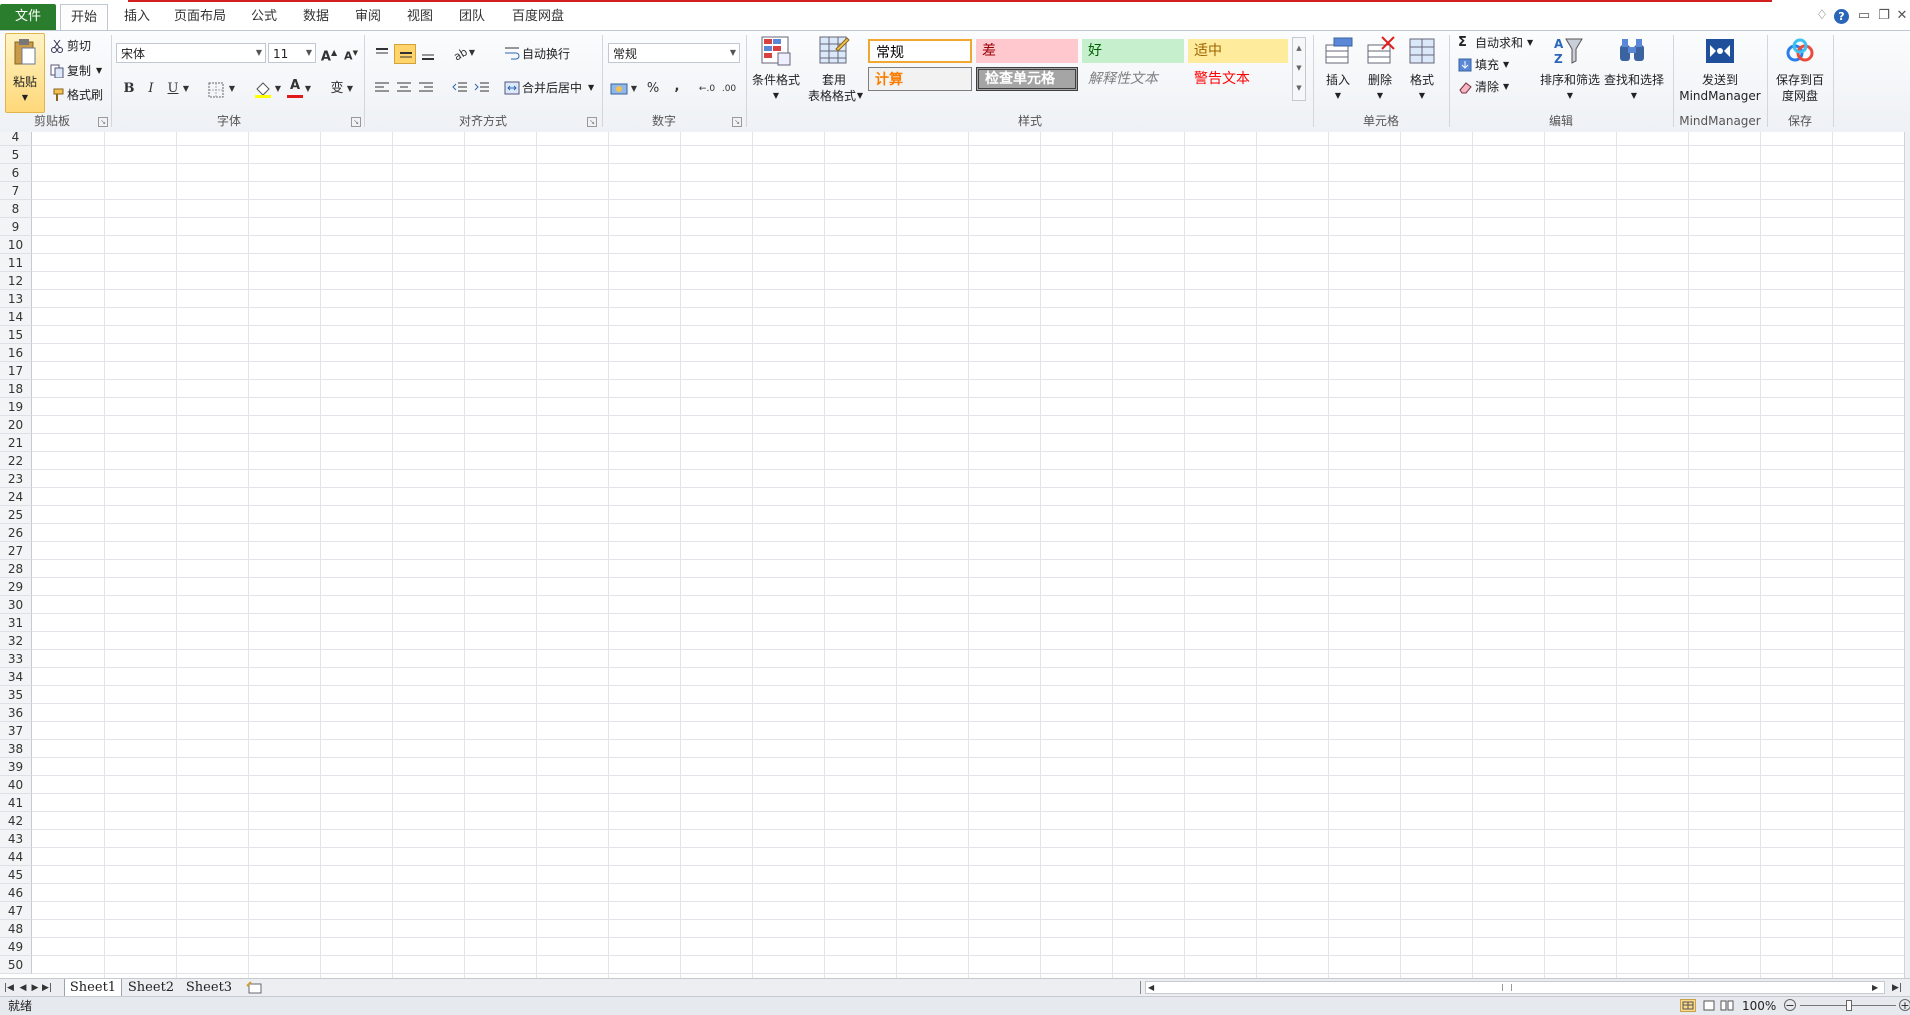 This screenshot has height=1015, width=1910. I want to click on decrease-font-size-button: A▼, so click(351, 53).